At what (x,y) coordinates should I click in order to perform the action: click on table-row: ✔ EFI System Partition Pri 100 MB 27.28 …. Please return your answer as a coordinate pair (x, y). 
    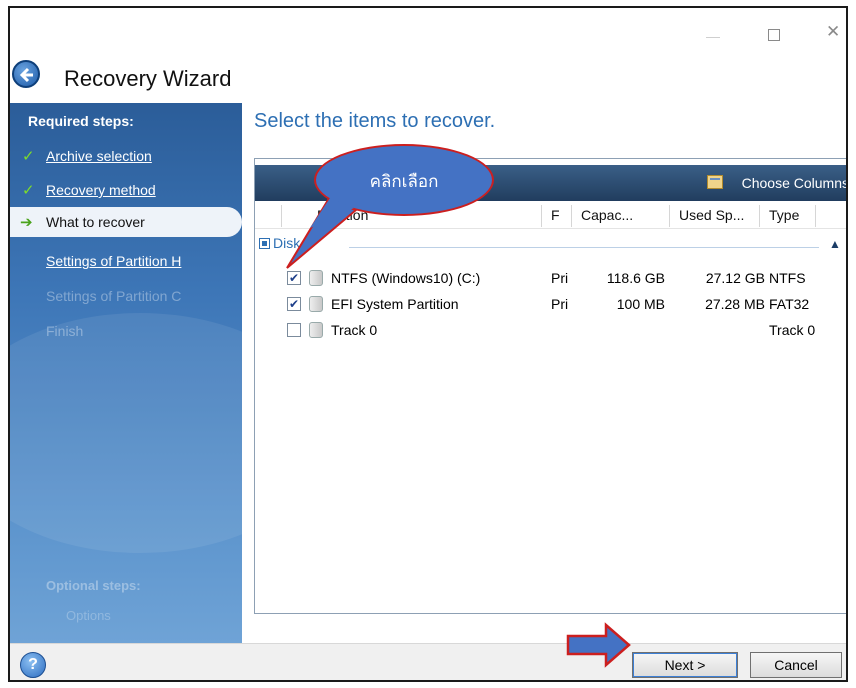
    Looking at the image, I should click on (550, 306).